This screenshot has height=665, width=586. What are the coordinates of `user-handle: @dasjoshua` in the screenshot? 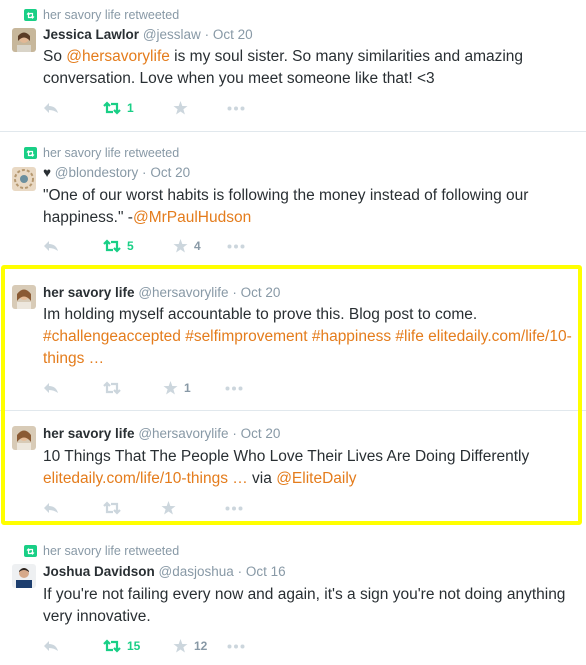 It's located at (196, 571).